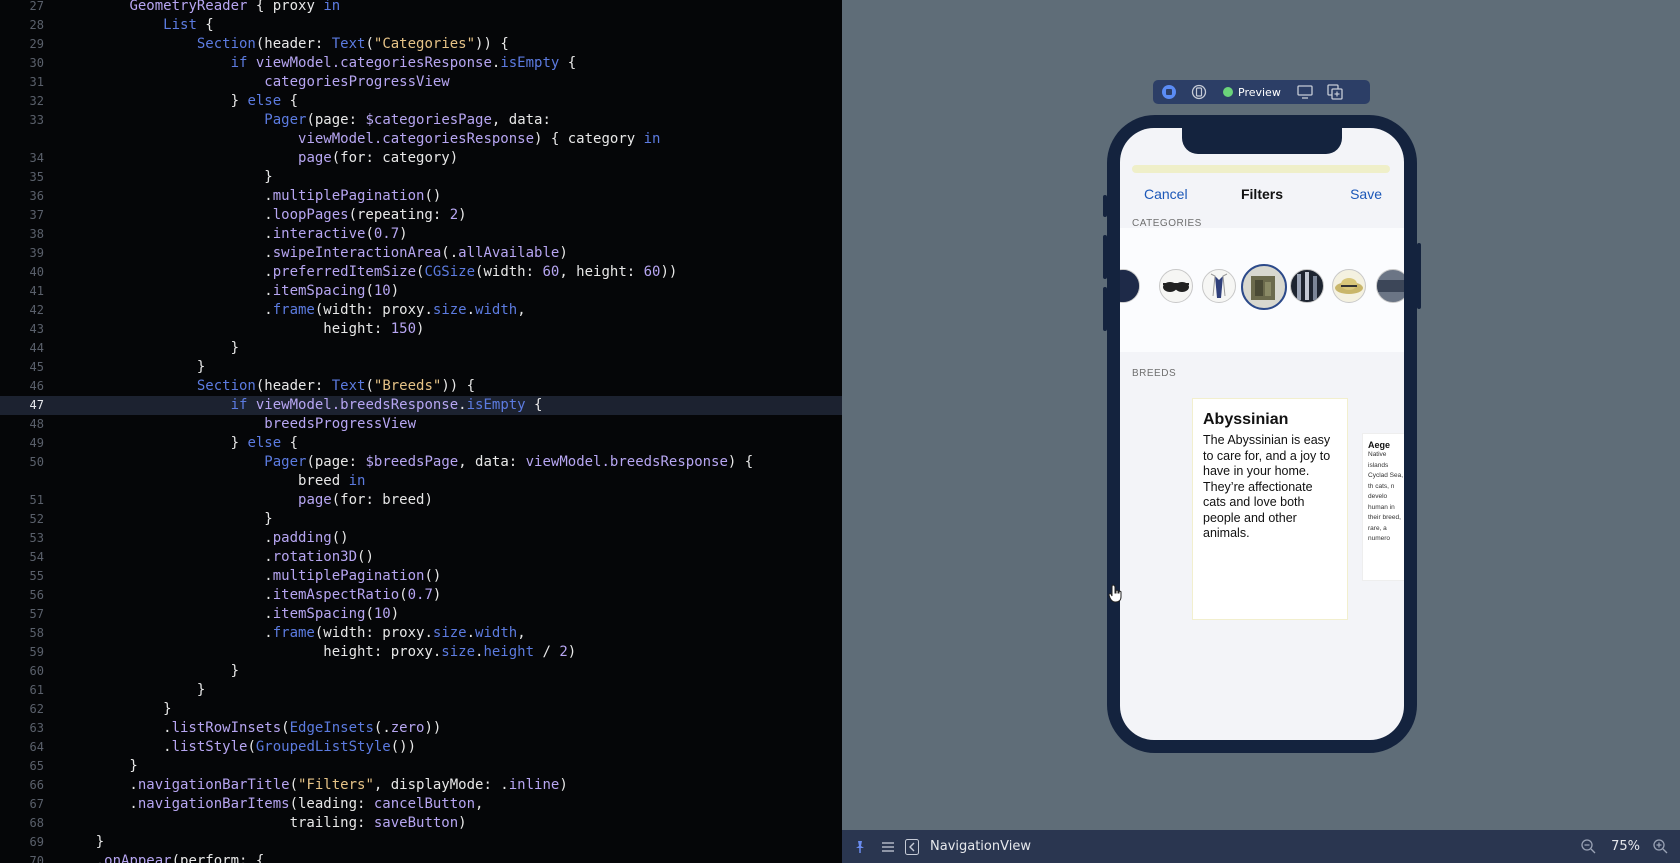  What do you see at coordinates (22, 310) in the screenshot?
I see `line-number: 42` at bounding box center [22, 310].